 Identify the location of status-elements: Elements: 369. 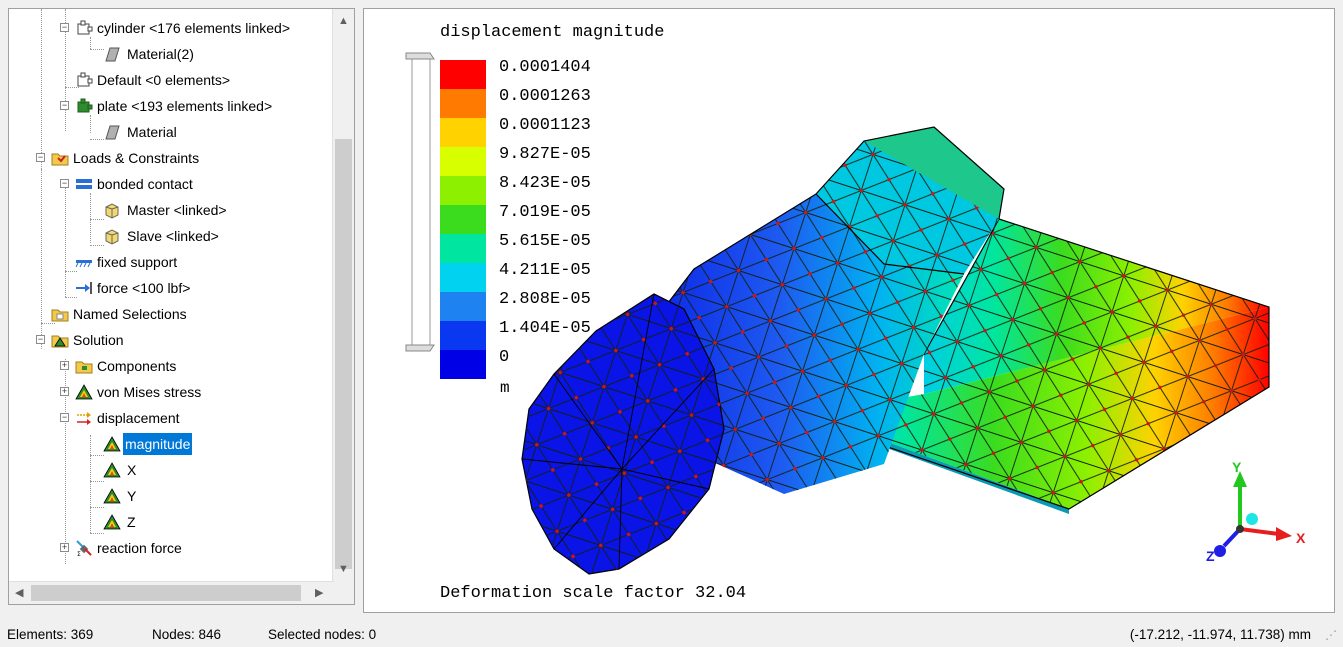
(50, 634).